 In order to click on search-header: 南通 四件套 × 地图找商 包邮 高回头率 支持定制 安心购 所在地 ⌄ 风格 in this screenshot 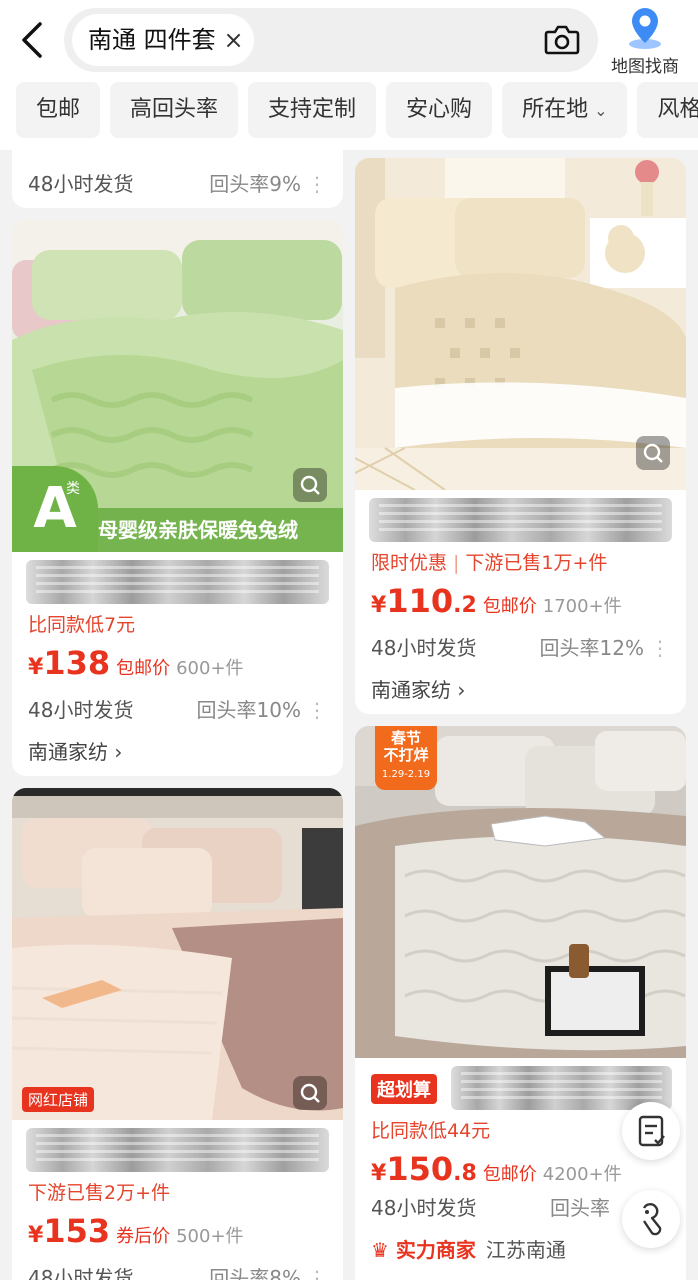, I will do `click(349, 75)`.